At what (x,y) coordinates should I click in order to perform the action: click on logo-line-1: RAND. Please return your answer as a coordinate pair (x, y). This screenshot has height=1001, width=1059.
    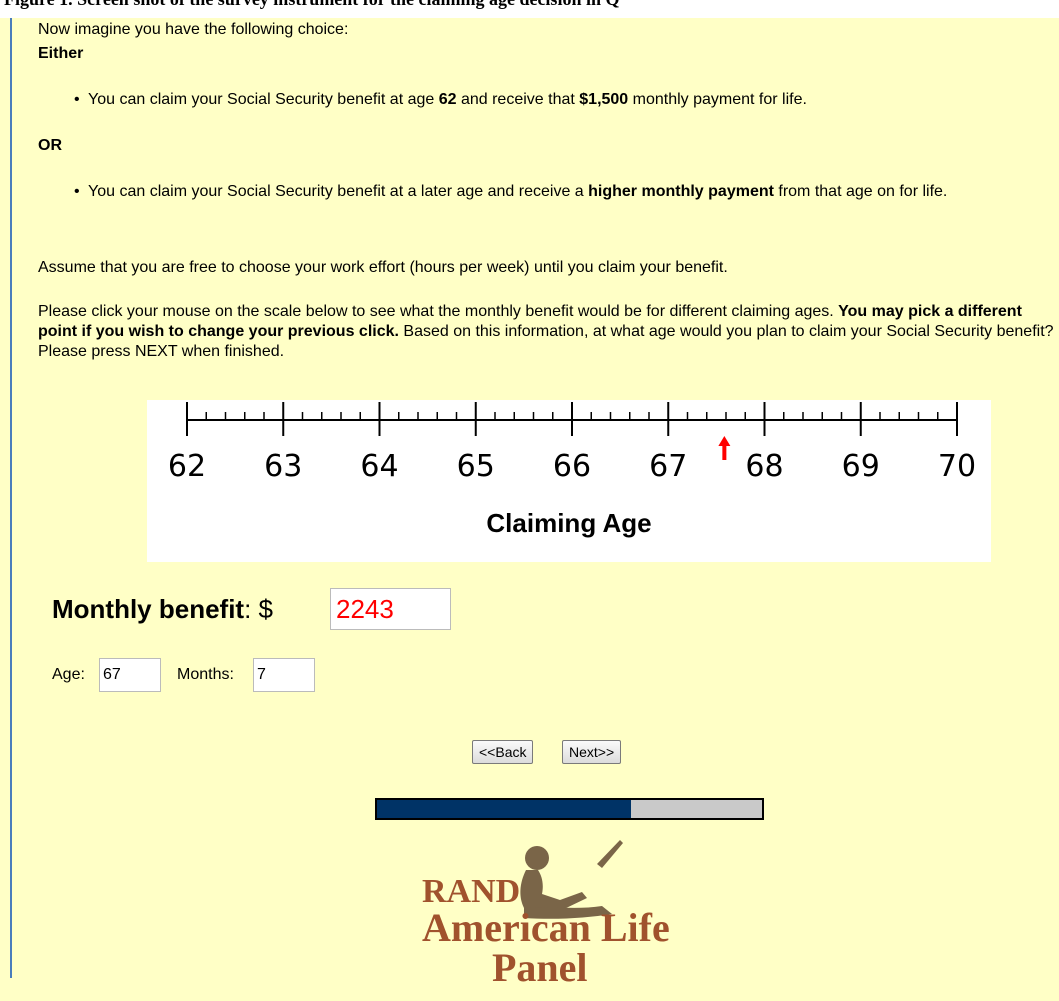
    Looking at the image, I should click on (471, 891).